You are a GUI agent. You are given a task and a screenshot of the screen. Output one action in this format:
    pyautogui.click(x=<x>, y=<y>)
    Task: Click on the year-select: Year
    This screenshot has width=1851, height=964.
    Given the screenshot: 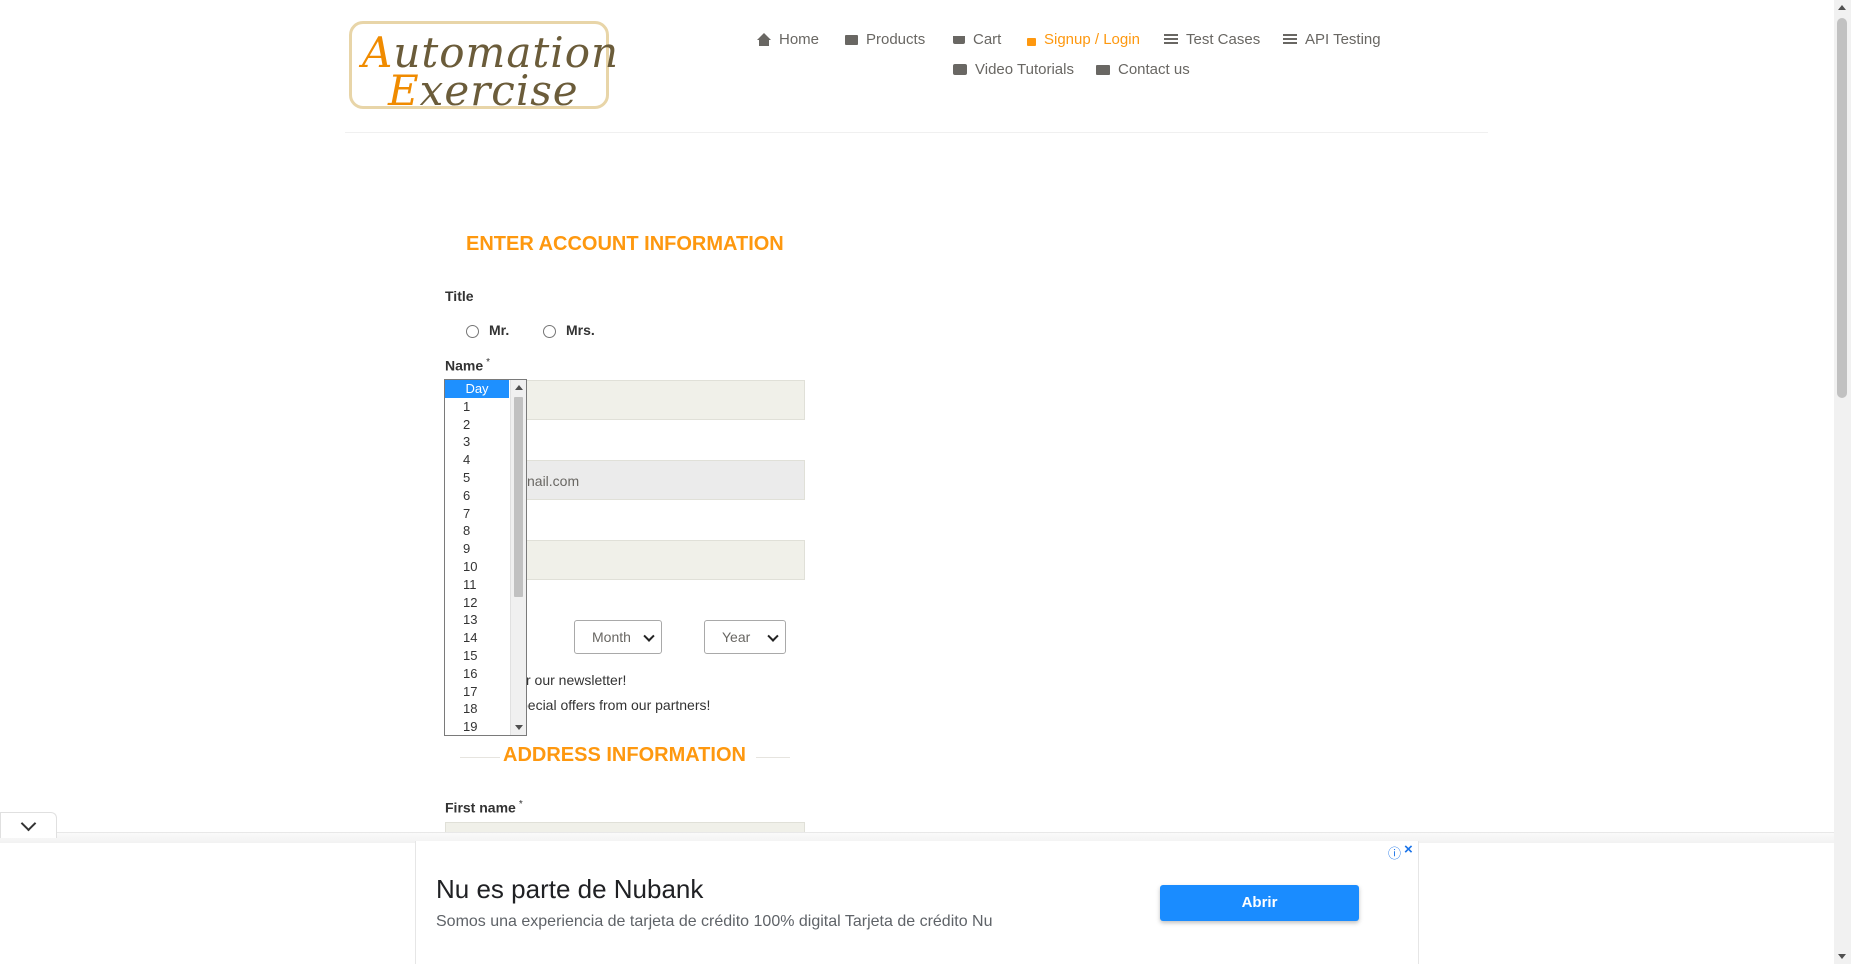 What is the action you would take?
    pyautogui.click(x=745, y=637)
    